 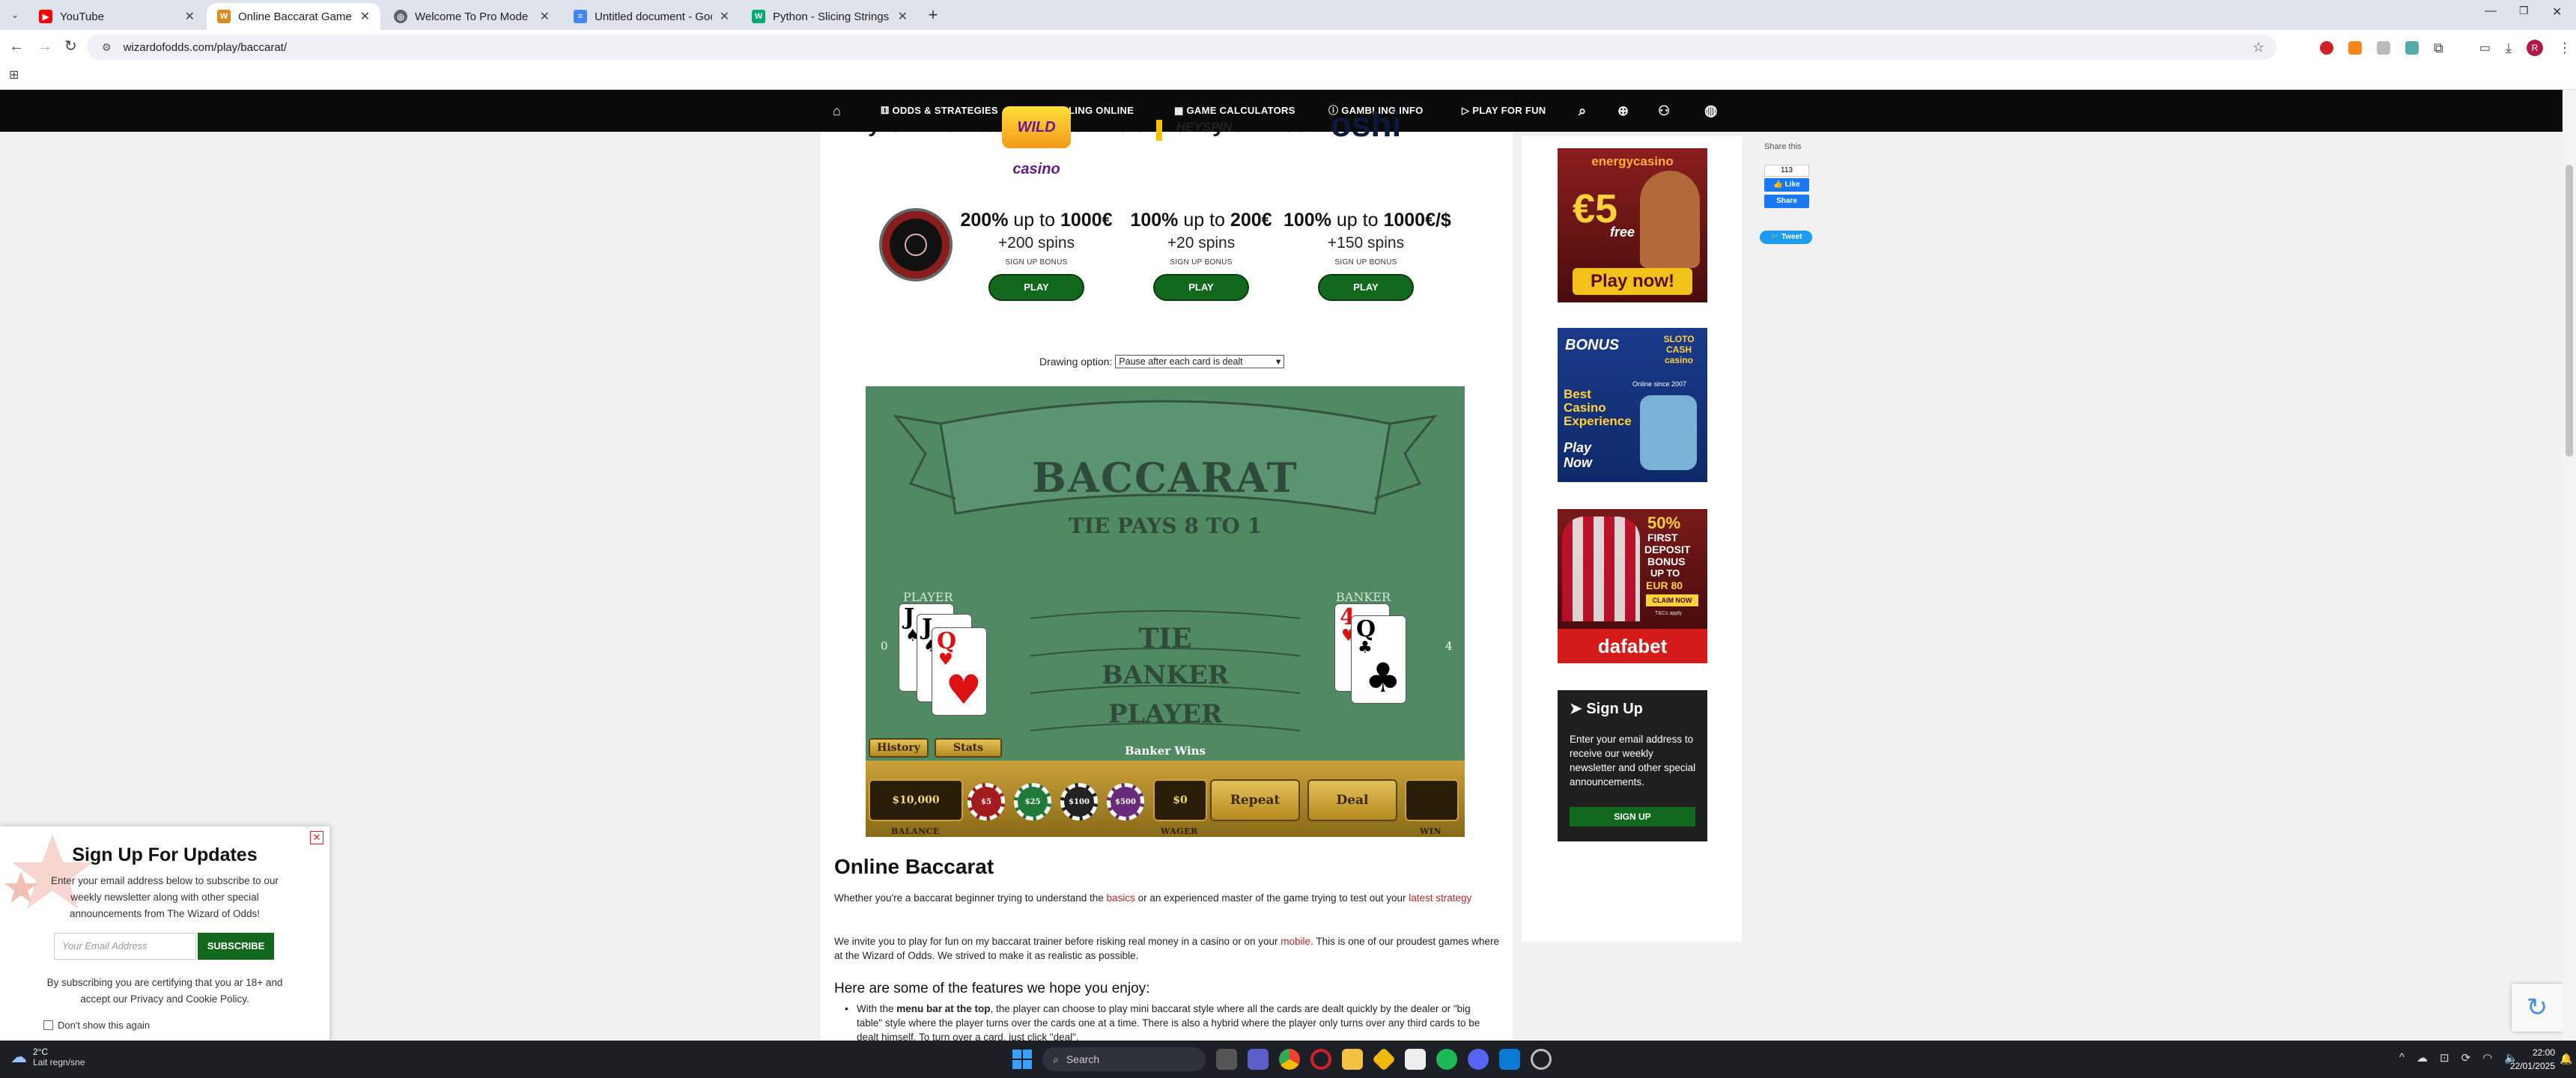 I want to click on bet-area-banker: BANKER, so click(x=1165, y=675).